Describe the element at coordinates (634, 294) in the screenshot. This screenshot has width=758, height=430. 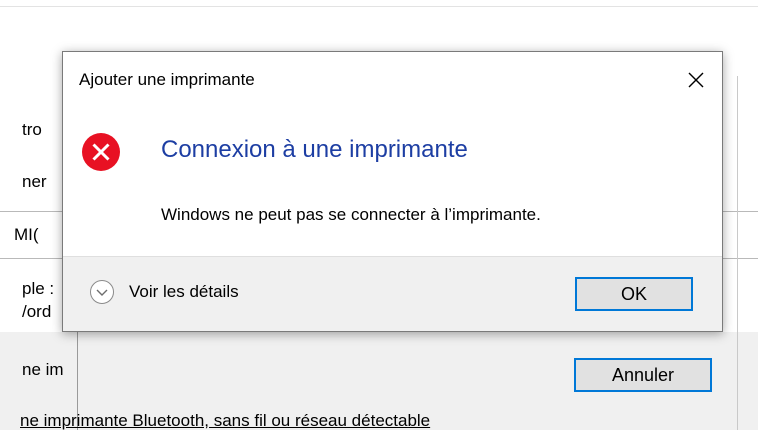
I see `ok-button: OK` at that location.